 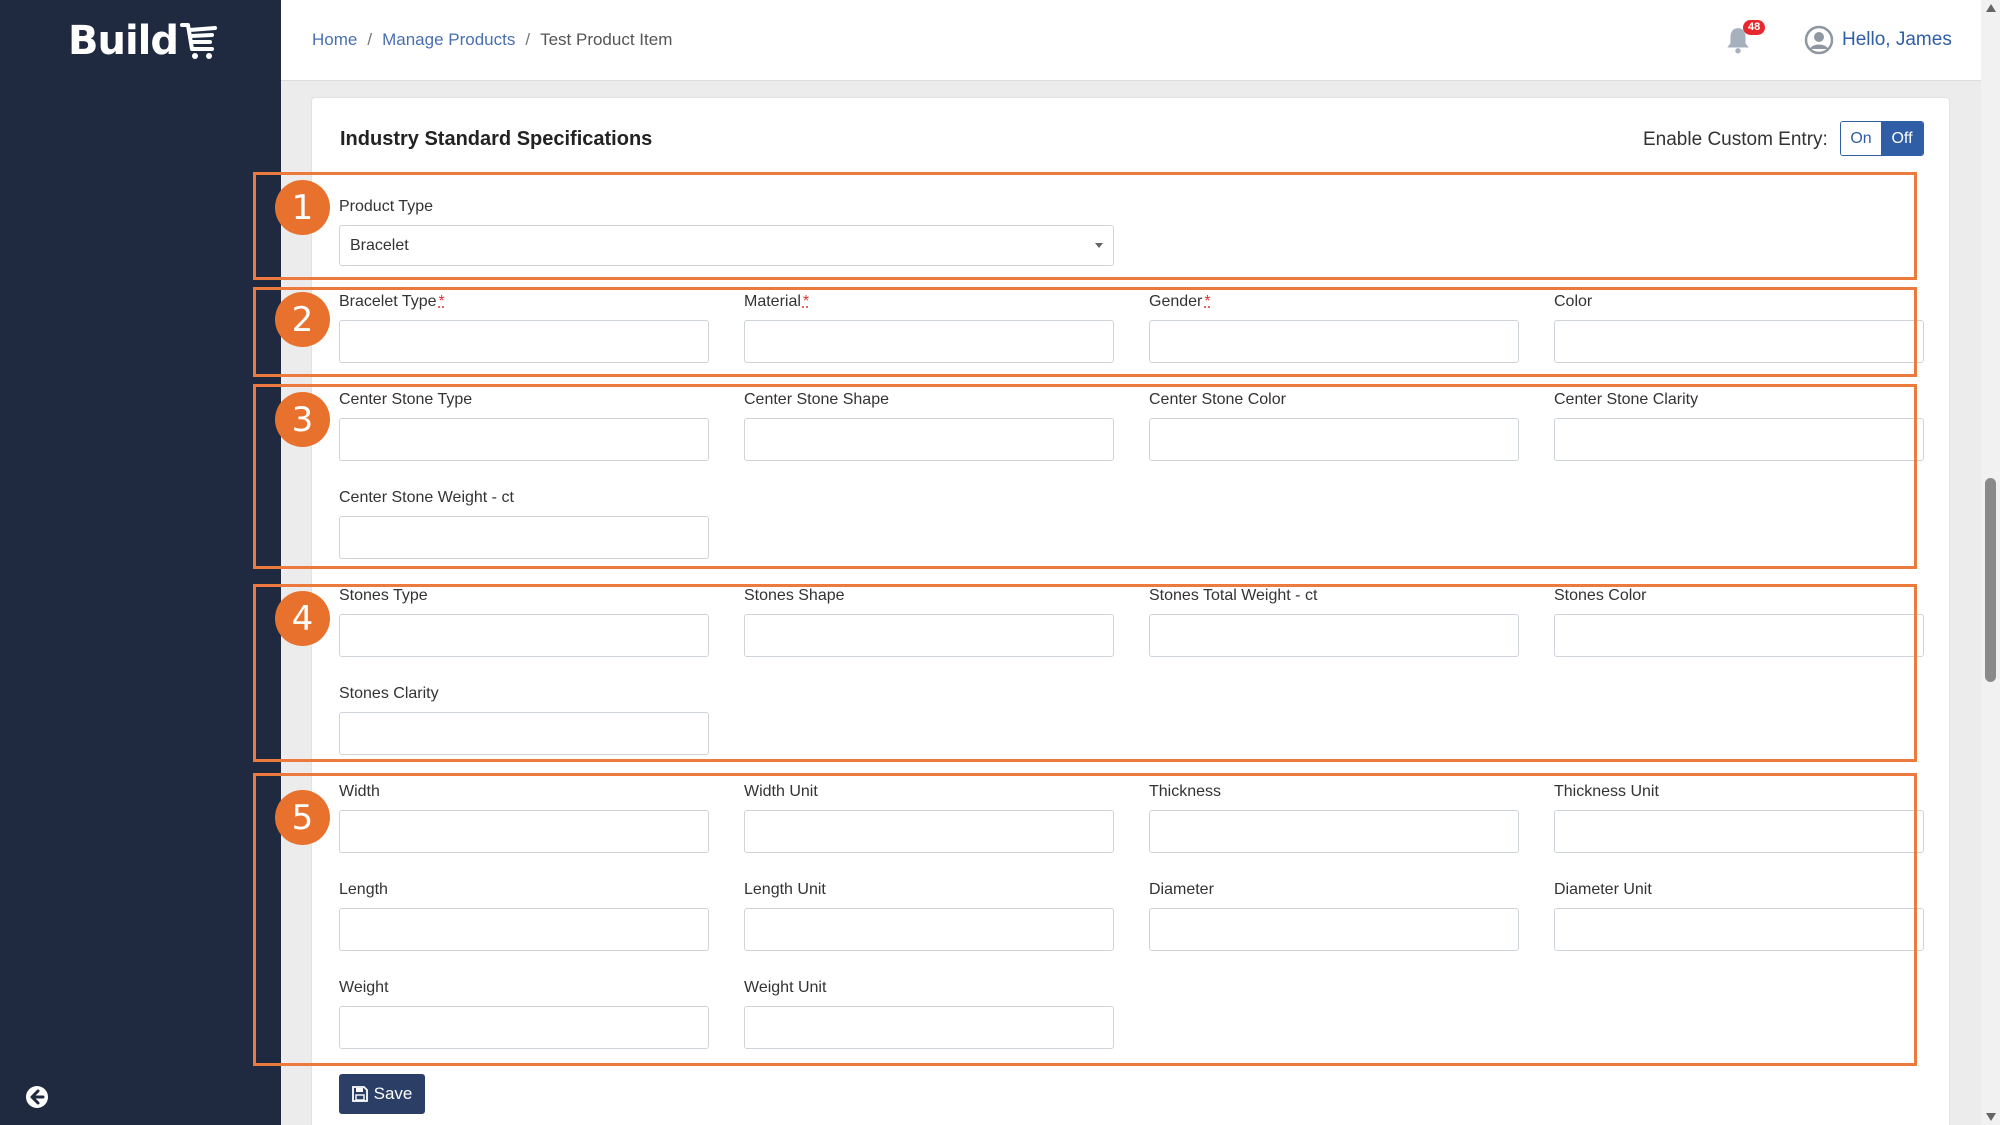 I want to click on toggle-on-option: On, so click(x=1861, y=138).